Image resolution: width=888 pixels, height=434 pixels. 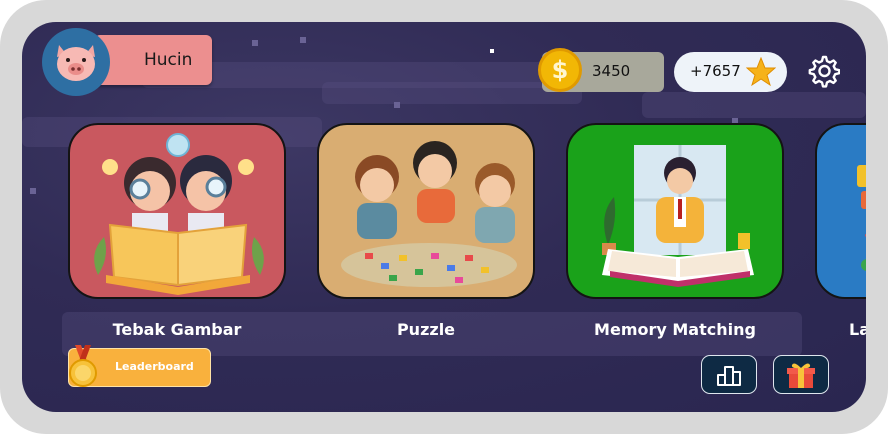 I want to click on game-label: La, so click(x=857, y=329).